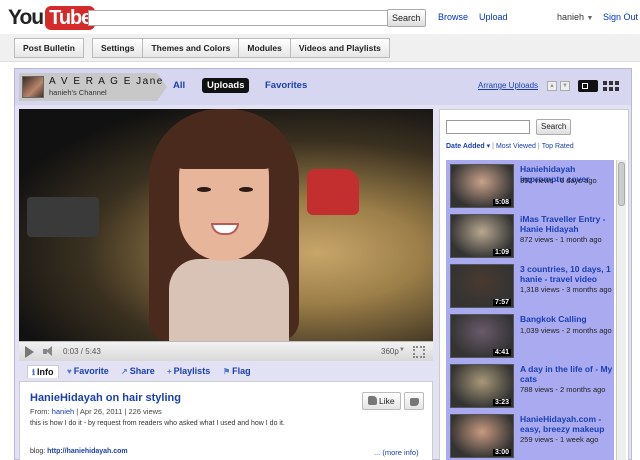  Describe the element at coordinates (145, 411) in the screenshot. I see `view-count: 226 views` at that location.